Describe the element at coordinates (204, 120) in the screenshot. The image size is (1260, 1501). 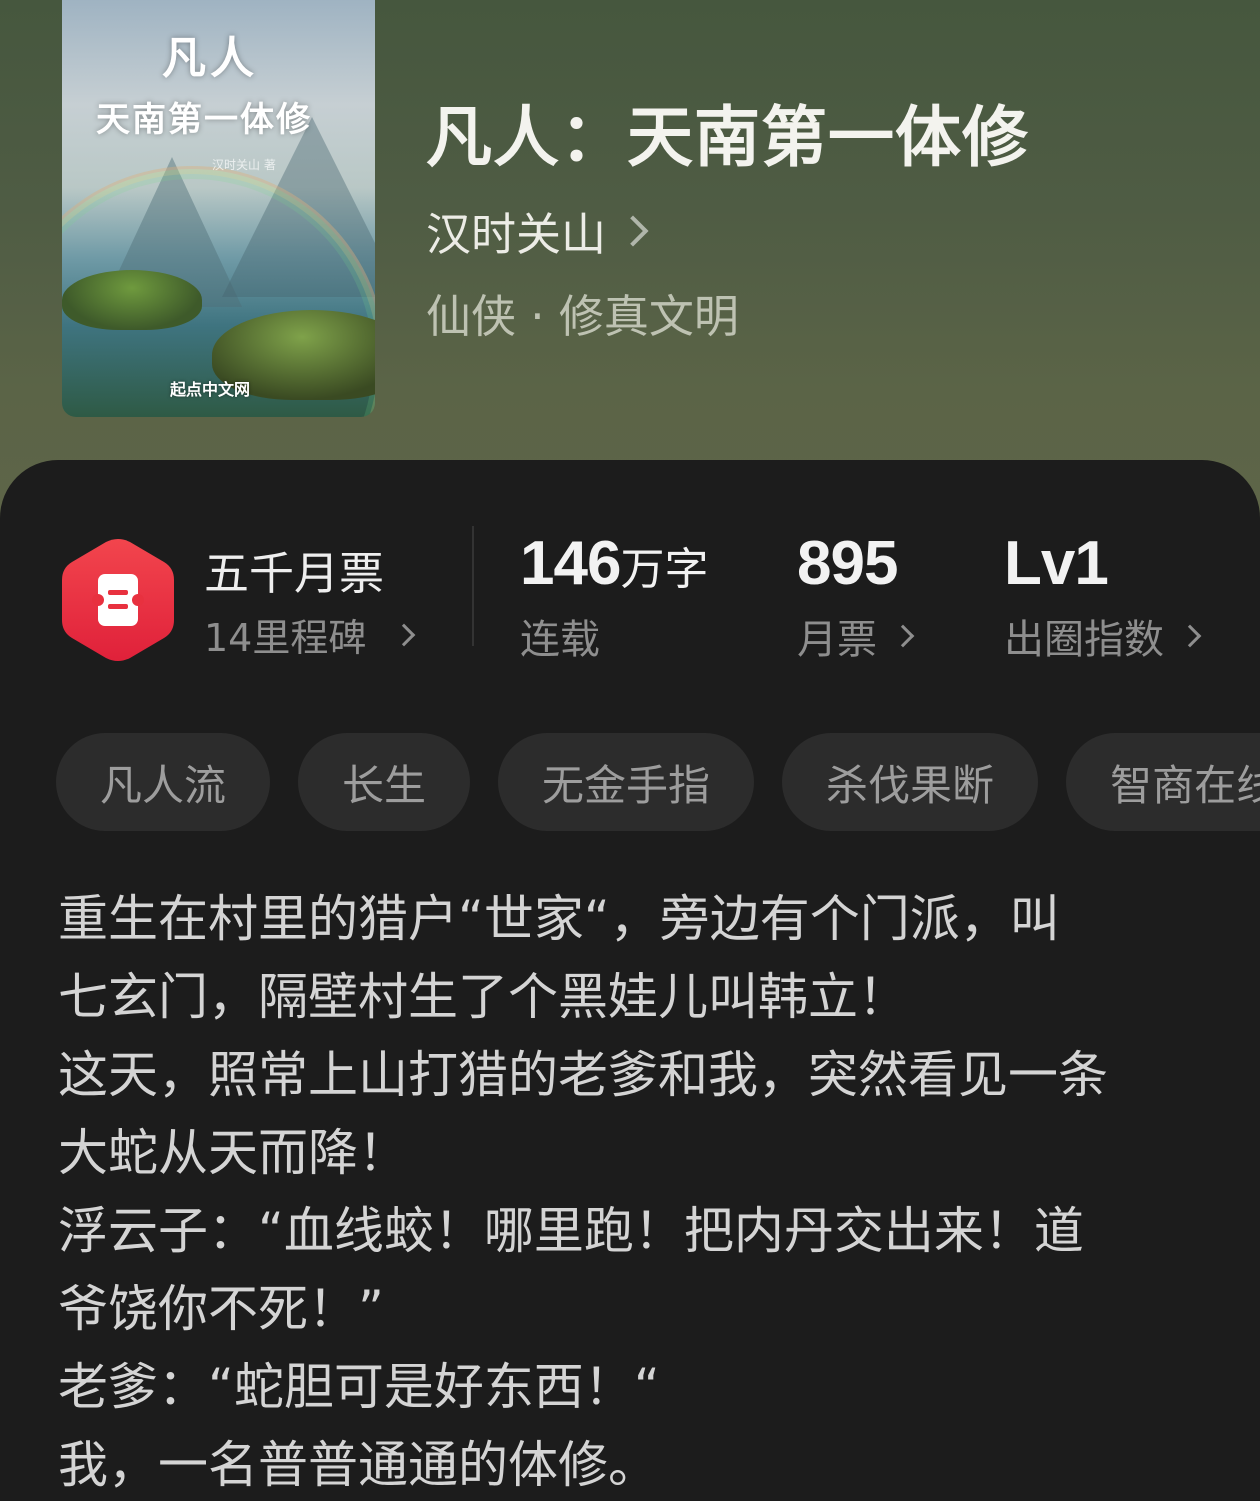
I see `cover-title-line2: 天南第一体修` at that location.